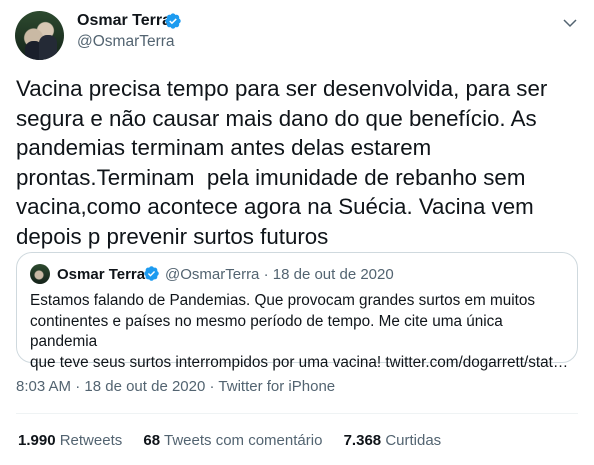 The height and width of the screenshot is (465, 594). I want to click on quote-tweets-stat: 68 Tweets com comentário, so click(232, 440).